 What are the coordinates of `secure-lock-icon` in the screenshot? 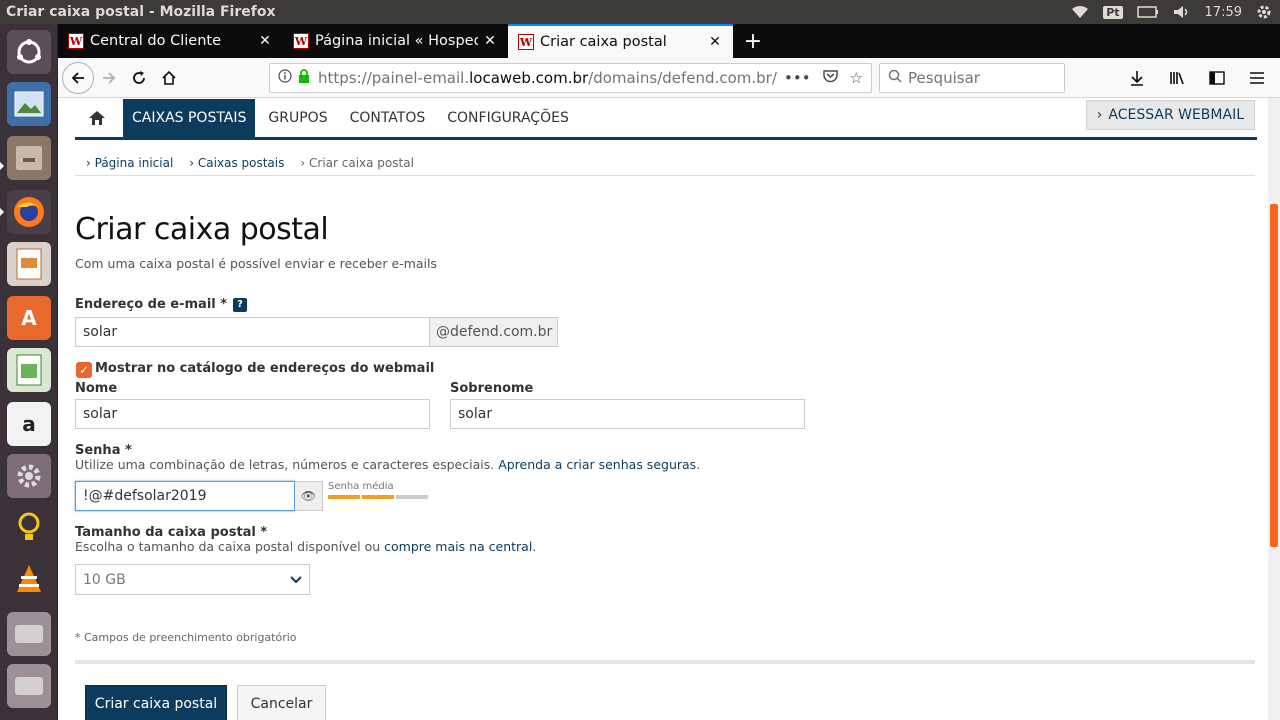 It's located at (304, 78).